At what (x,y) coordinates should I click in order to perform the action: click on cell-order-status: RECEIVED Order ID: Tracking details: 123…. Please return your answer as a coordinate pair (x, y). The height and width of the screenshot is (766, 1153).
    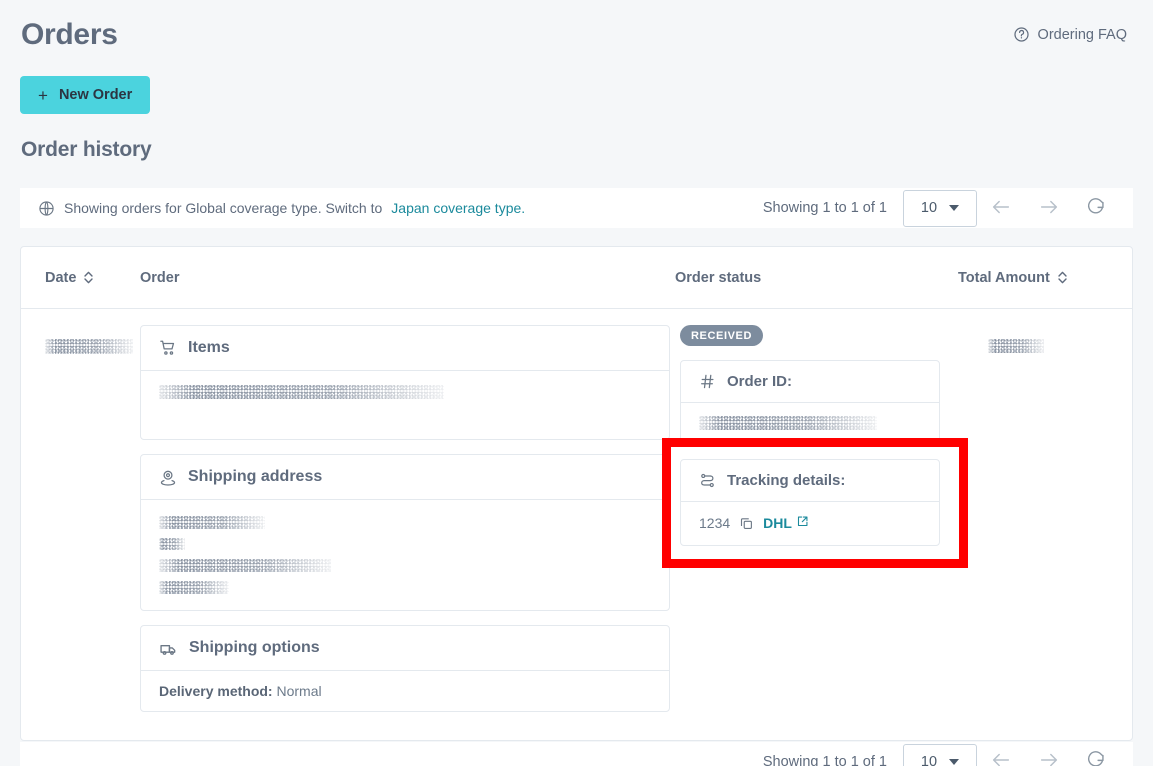
    Looking at the image, I should click on (816, 518).